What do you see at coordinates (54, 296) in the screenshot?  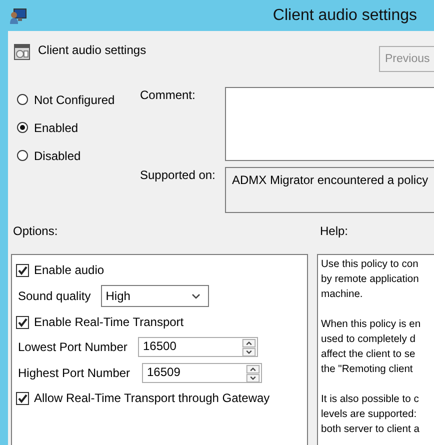 I see `sound-quality-label: Sound quality` at bounding box center [54, 296].